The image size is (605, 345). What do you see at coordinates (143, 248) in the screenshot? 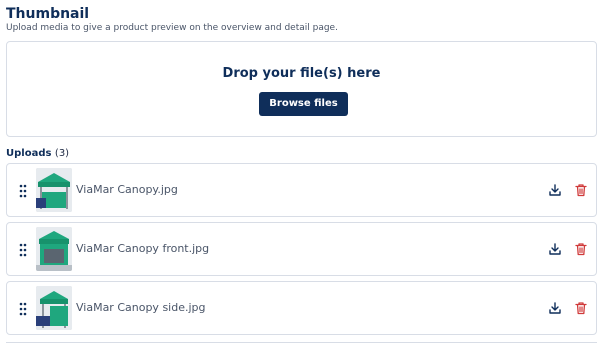
I see `file-name: ViaMar Canopy front.jpg` at bounding box center [143, 248].